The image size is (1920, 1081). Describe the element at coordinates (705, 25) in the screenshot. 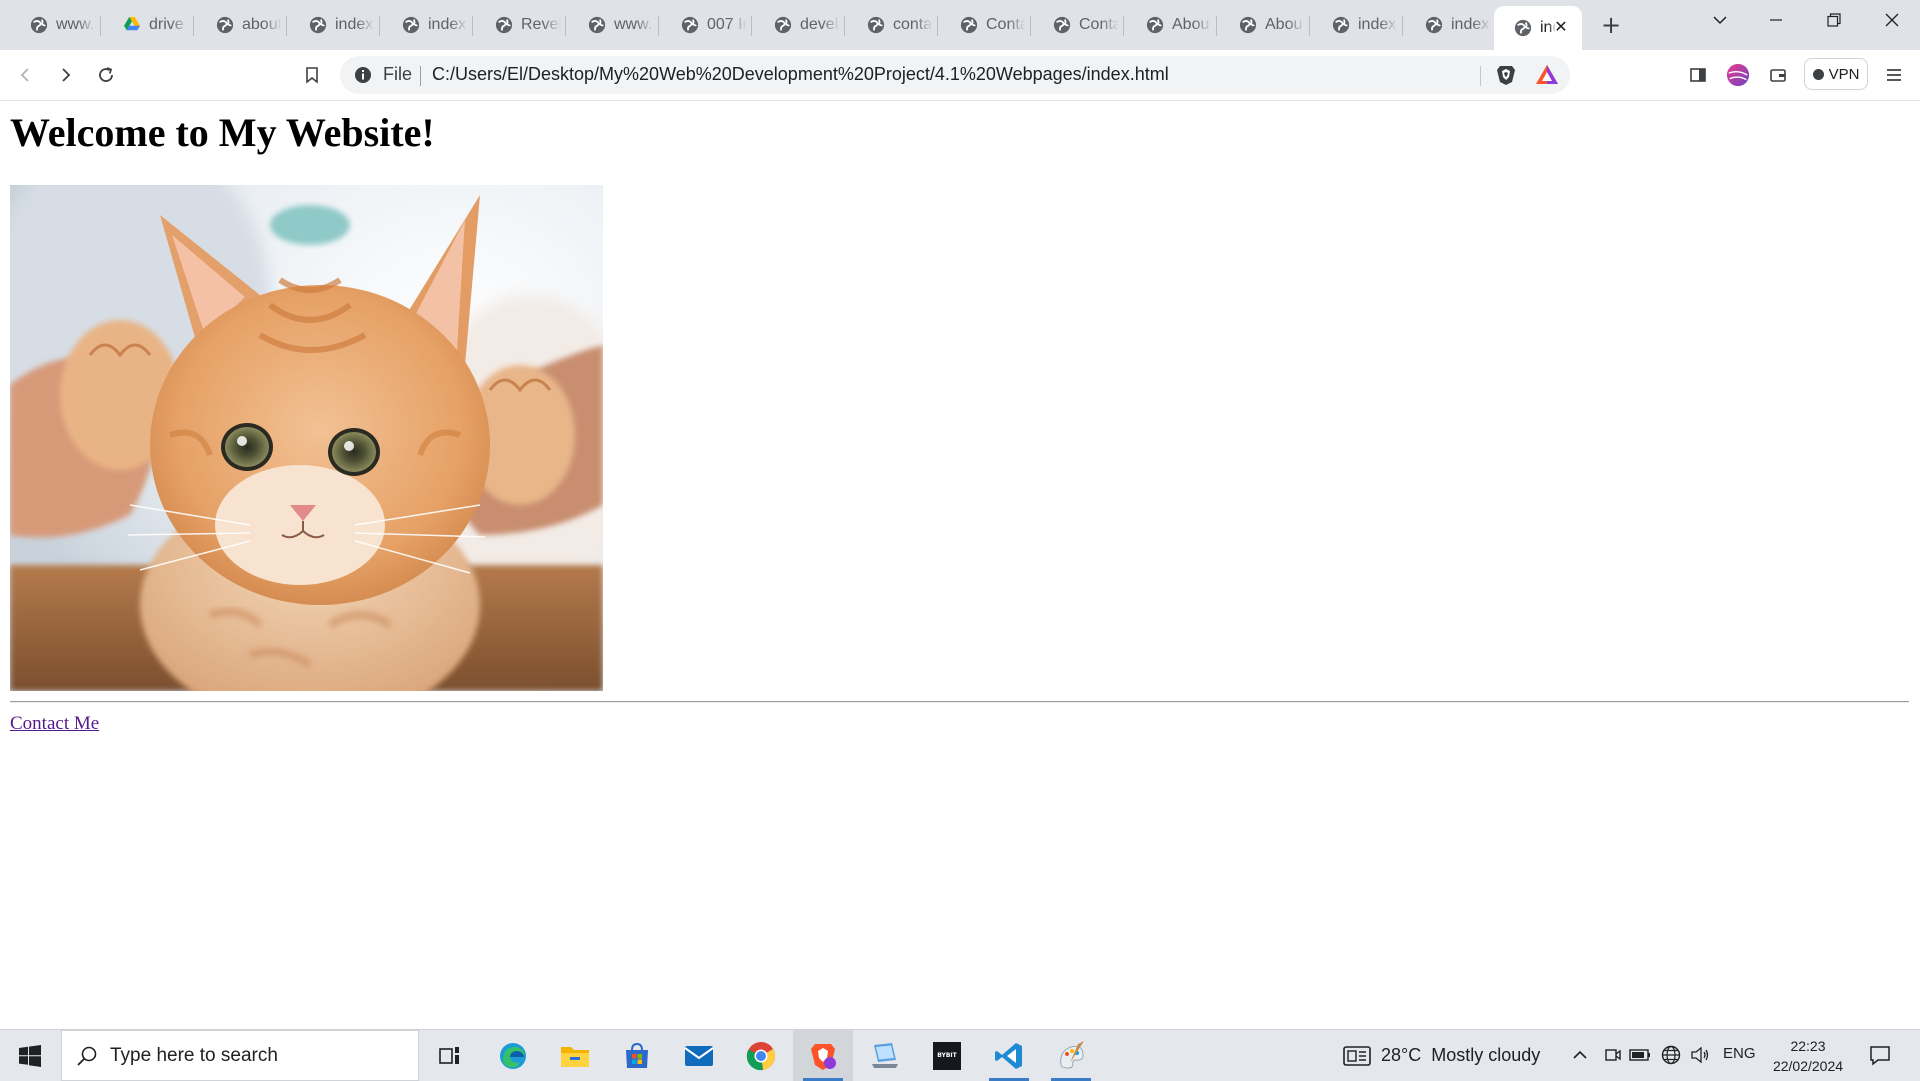

I see `browser-tab: 007 Ir` at that location.